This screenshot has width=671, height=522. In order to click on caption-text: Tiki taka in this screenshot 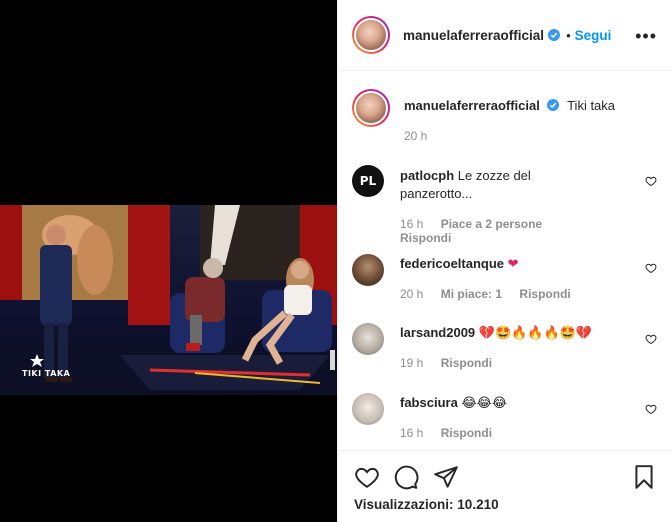, I will do `click(591, 105)`.